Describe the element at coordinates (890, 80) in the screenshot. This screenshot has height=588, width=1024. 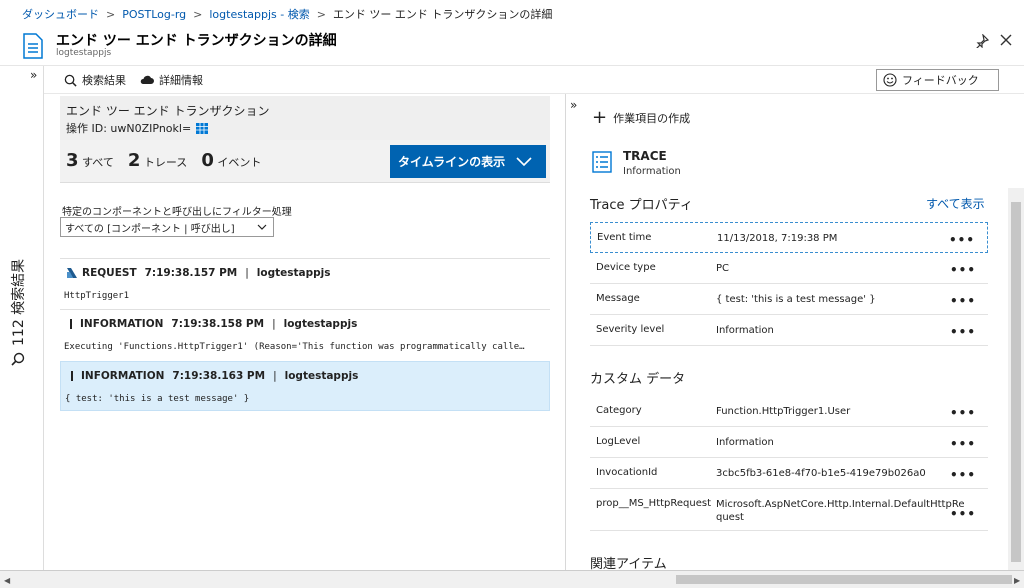
I see `smiley-icon` at that location.